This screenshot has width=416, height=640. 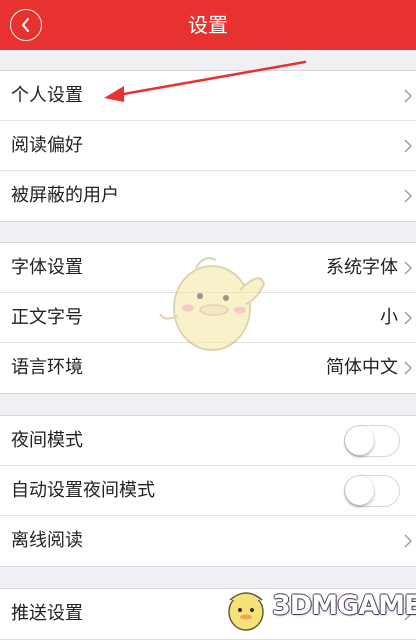 I want to click on row-label: 字体设置, so click(x=47, y=267).